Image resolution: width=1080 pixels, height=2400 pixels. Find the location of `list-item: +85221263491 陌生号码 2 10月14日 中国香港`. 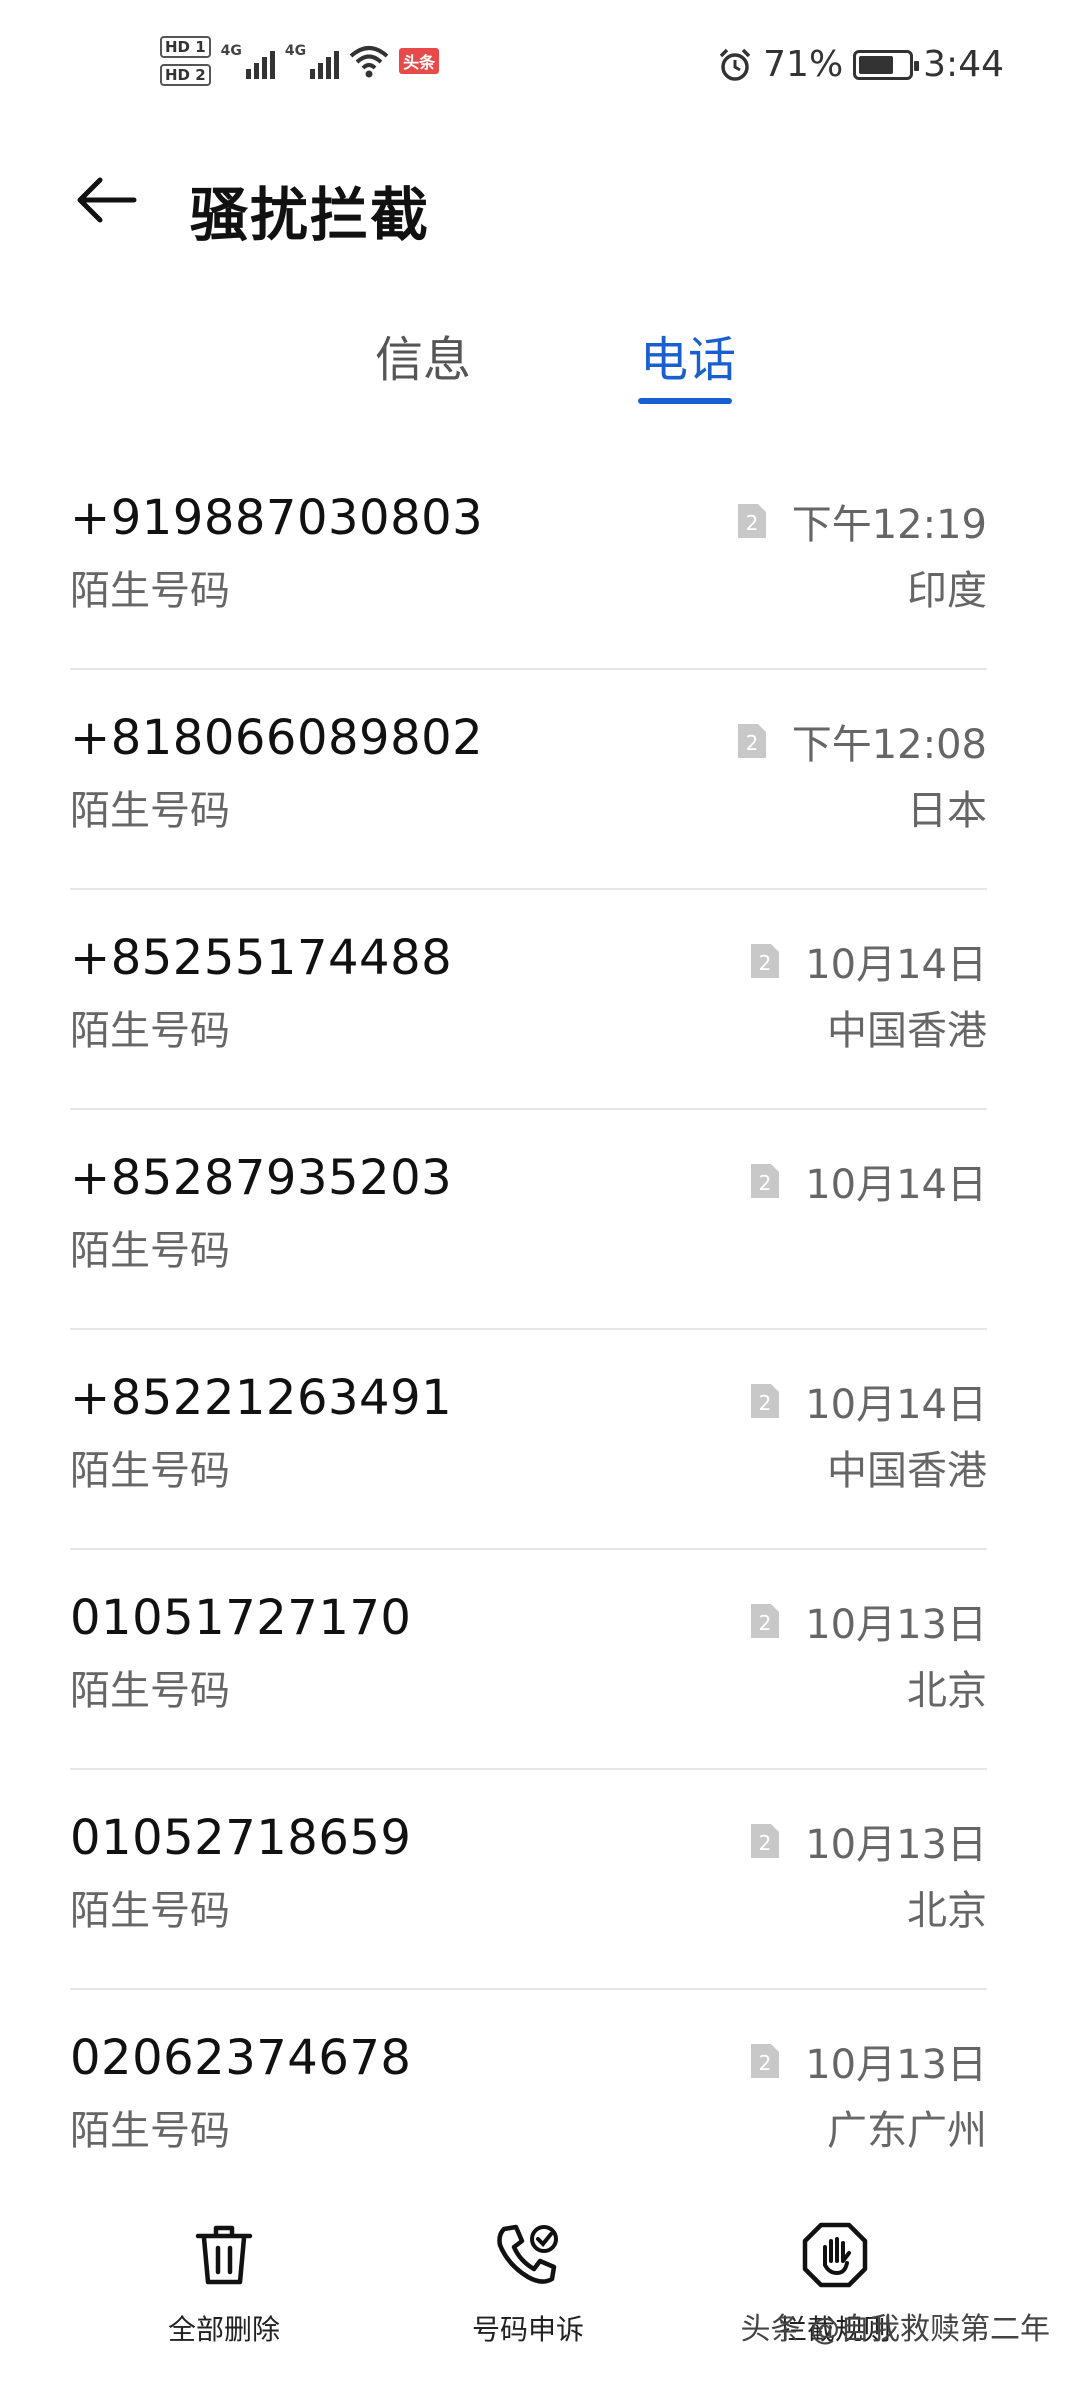

list-item: +85221263491 陌生号码 2 10月14日 中国香港 is located at coordinates (528, 1440).